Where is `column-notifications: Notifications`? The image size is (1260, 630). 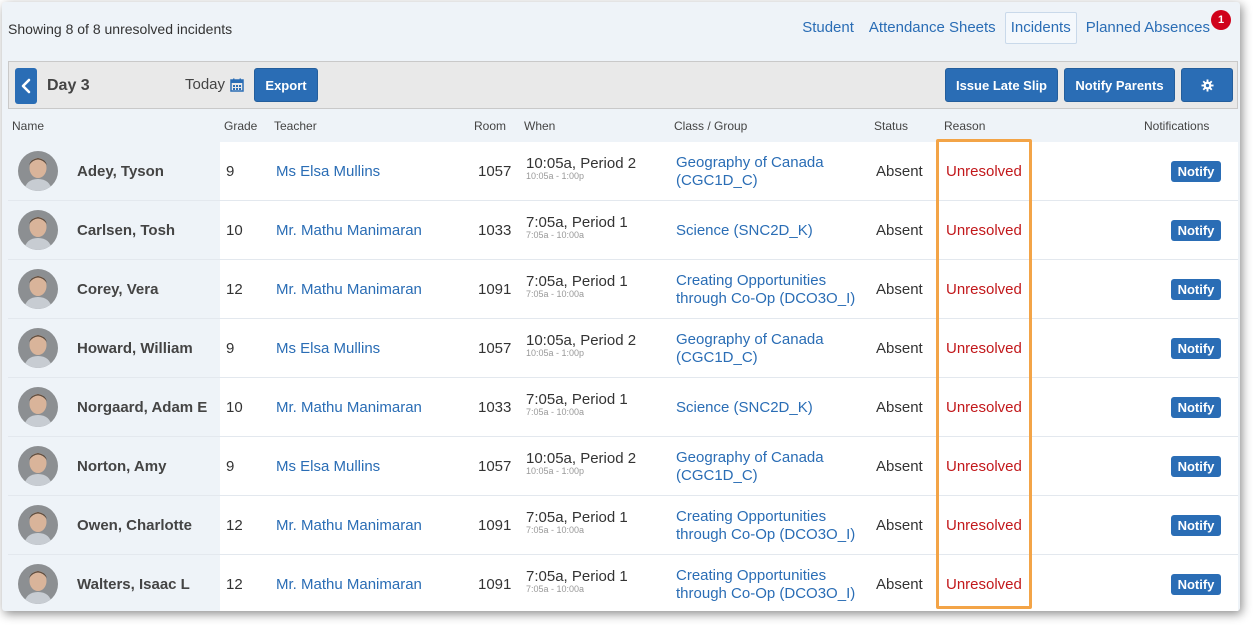 column-notifications: Notifications is located at coordinates (1176, 126).